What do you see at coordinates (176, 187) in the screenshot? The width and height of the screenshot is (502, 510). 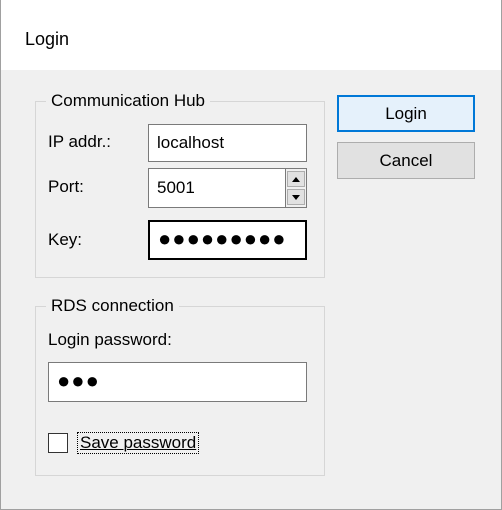 I see `port-value: 5001` at bounding box center [176, 187].